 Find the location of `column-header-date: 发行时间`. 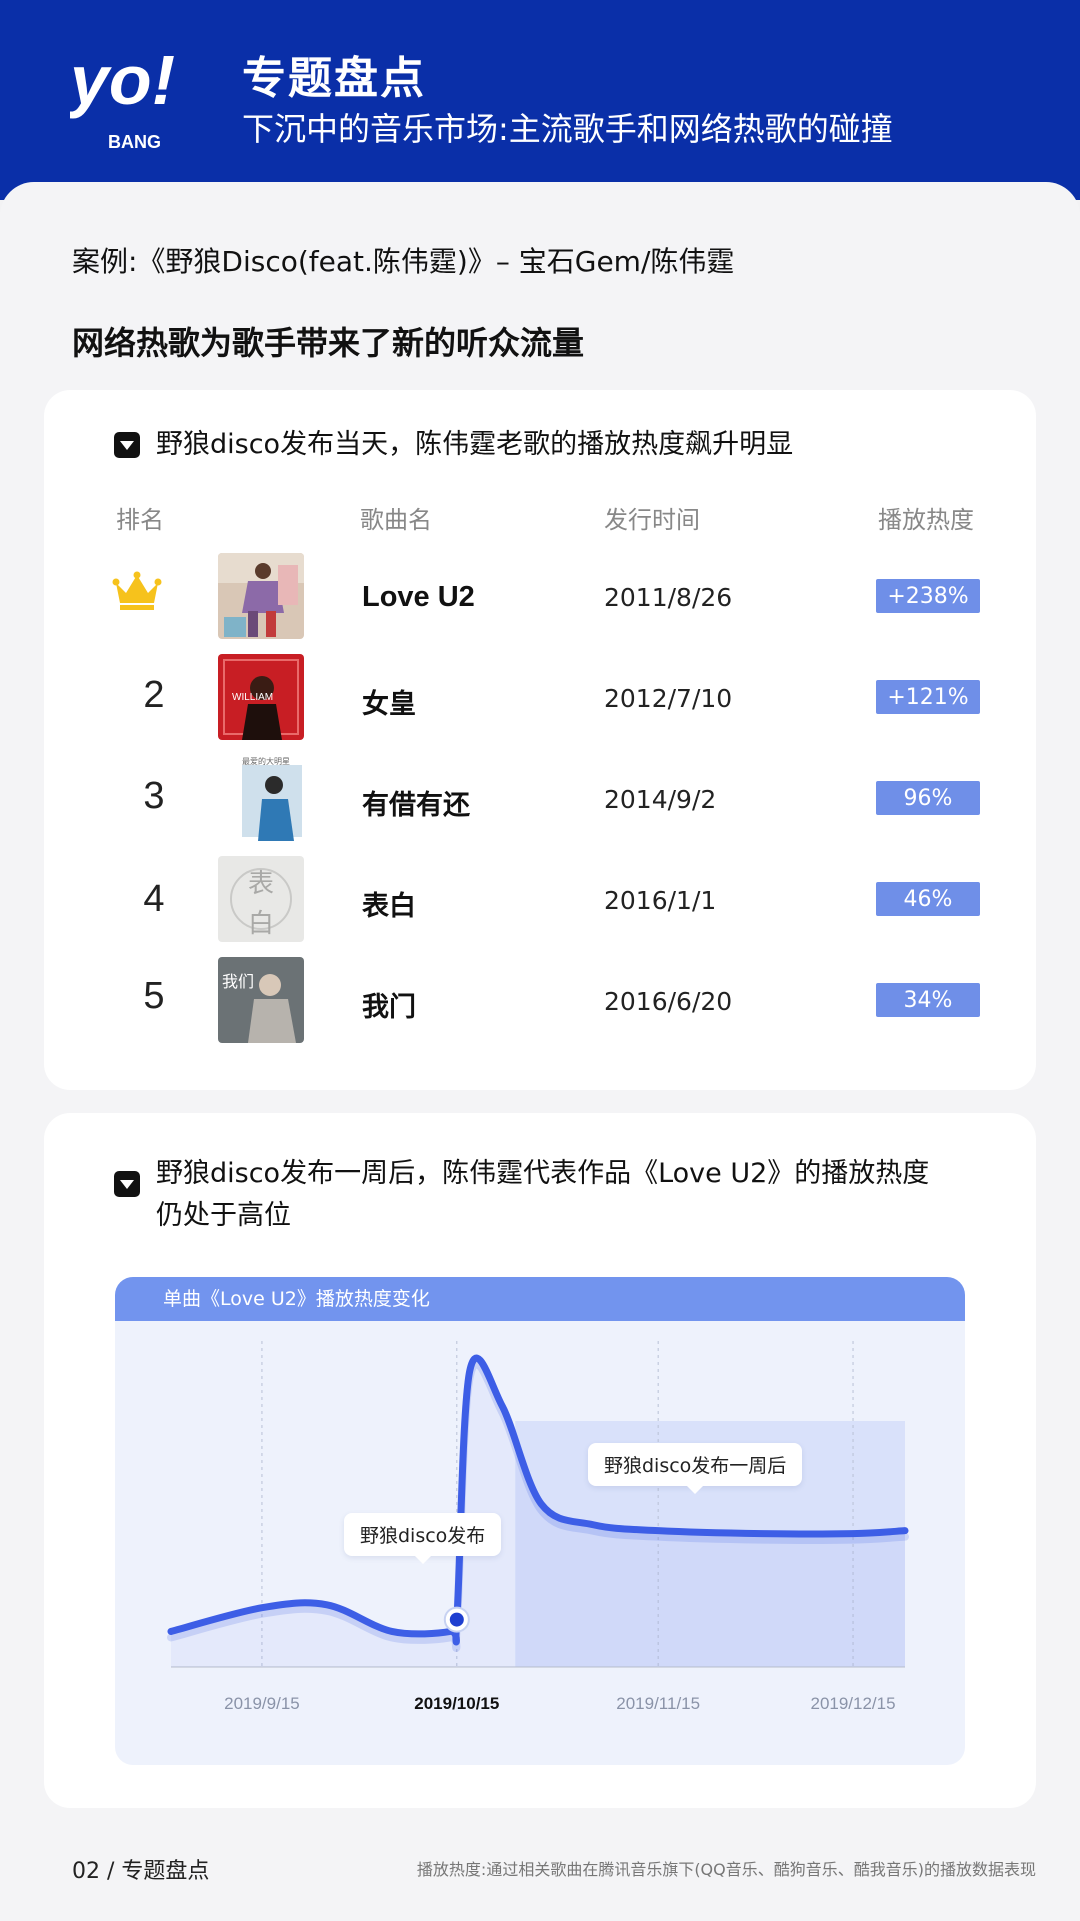

column-header-date: 发行时间 is located at coordinates (652, 520).